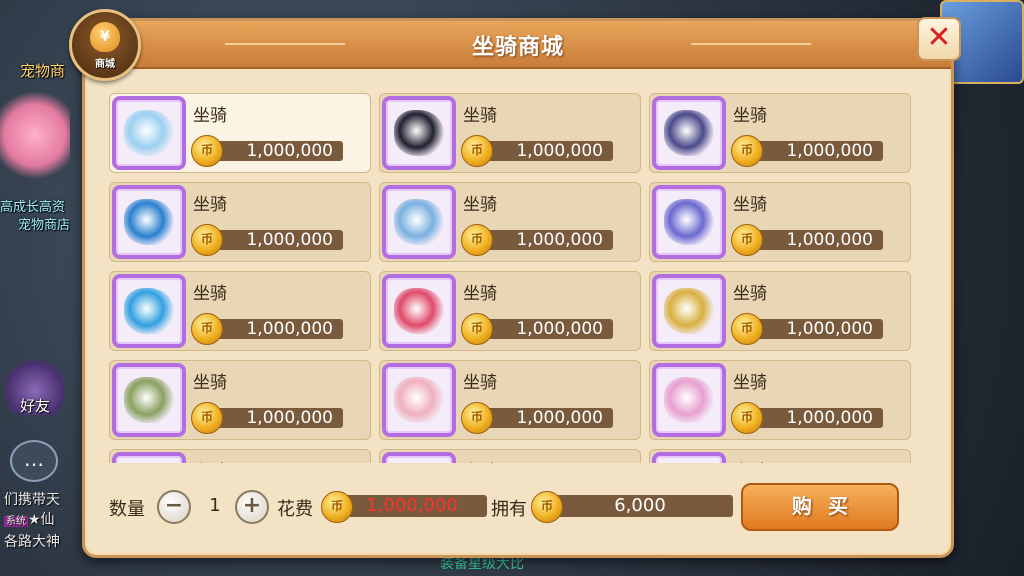 This screenshot has width=1024, height=576. What do you see at coordinates (509, 509) in the screenshot?
I see `owned-label: 拥有` at bounding box center [509, 509].